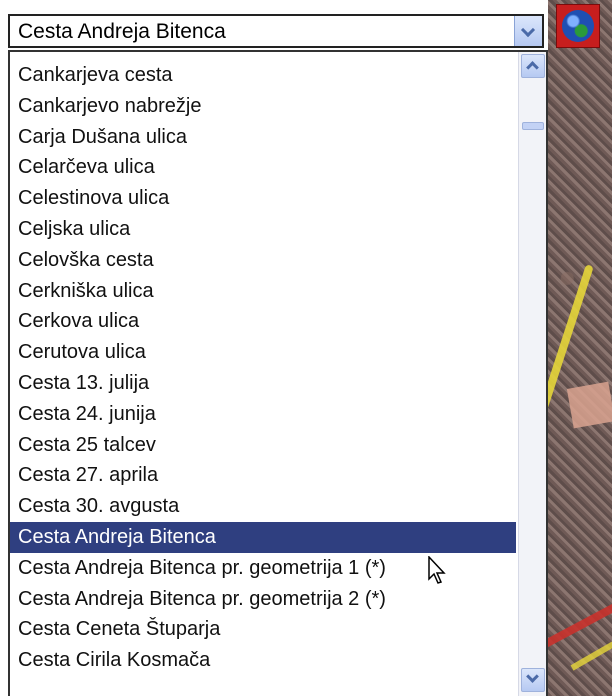 The width and height of the screenshot is (612, 696). What do you see at coordinates (263, 660) in the screenshot?
I see `list-item: Cesta Cirila Kosmača` at bounding box center [263, 660].